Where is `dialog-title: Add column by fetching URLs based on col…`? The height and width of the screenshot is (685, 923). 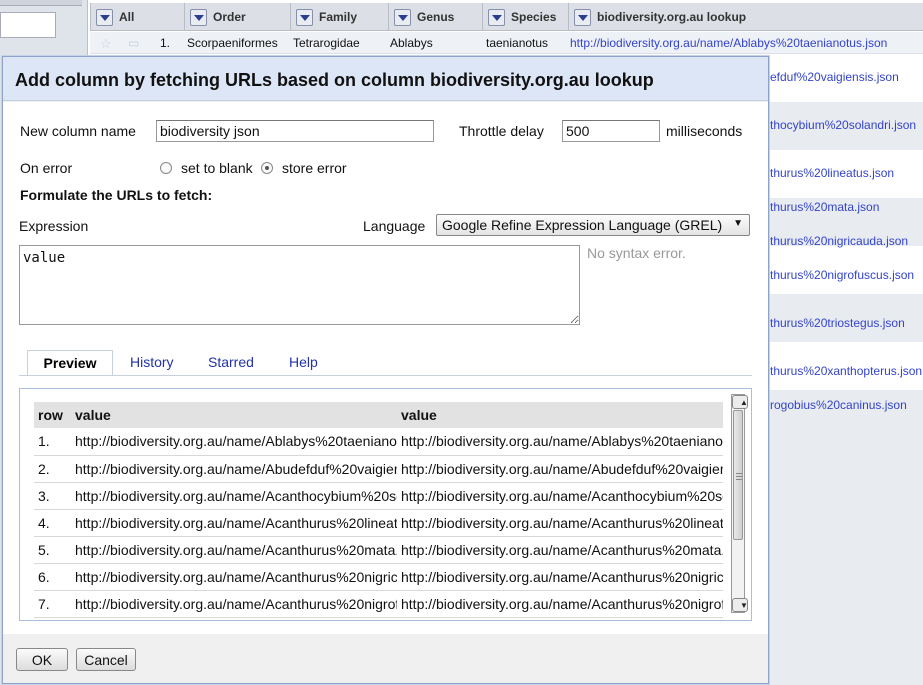
dialog-title: Add column by fetching URLs based on col… is located at coordinates (385, 79).